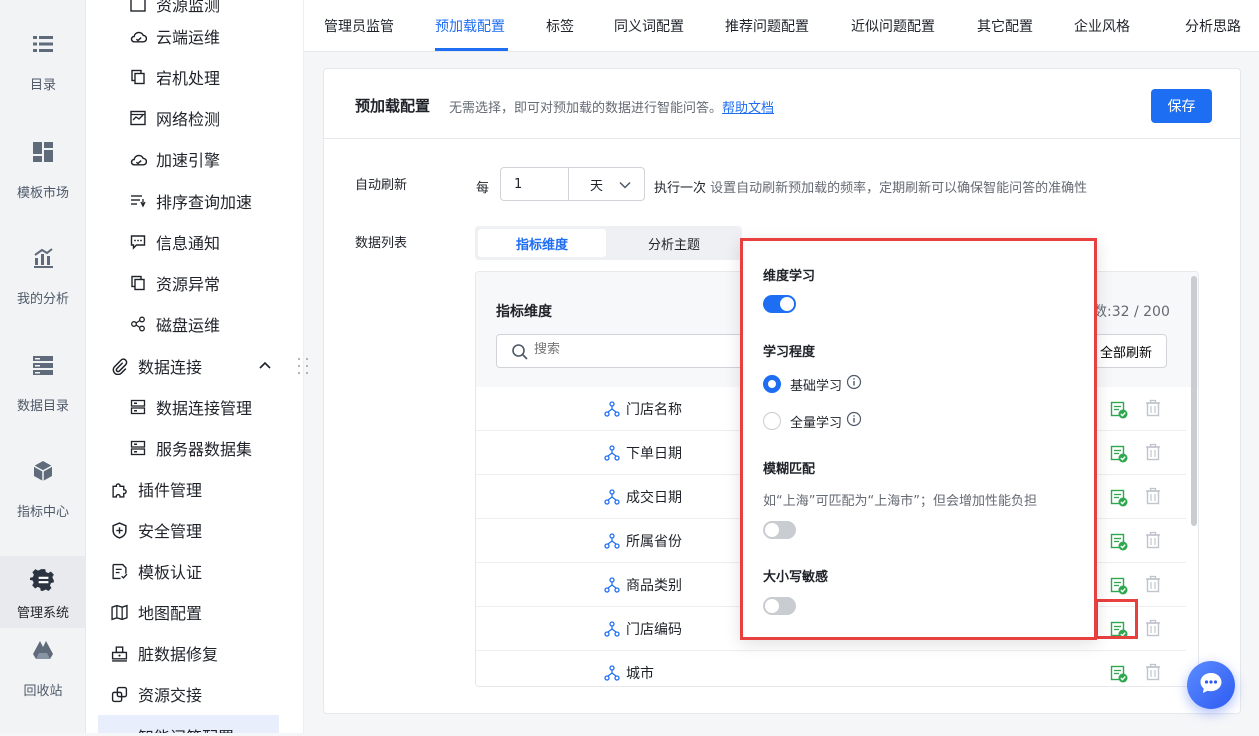  Describe the element at coordinates (138, 6) in the screenshot. I see `monitor-icon` at that location.